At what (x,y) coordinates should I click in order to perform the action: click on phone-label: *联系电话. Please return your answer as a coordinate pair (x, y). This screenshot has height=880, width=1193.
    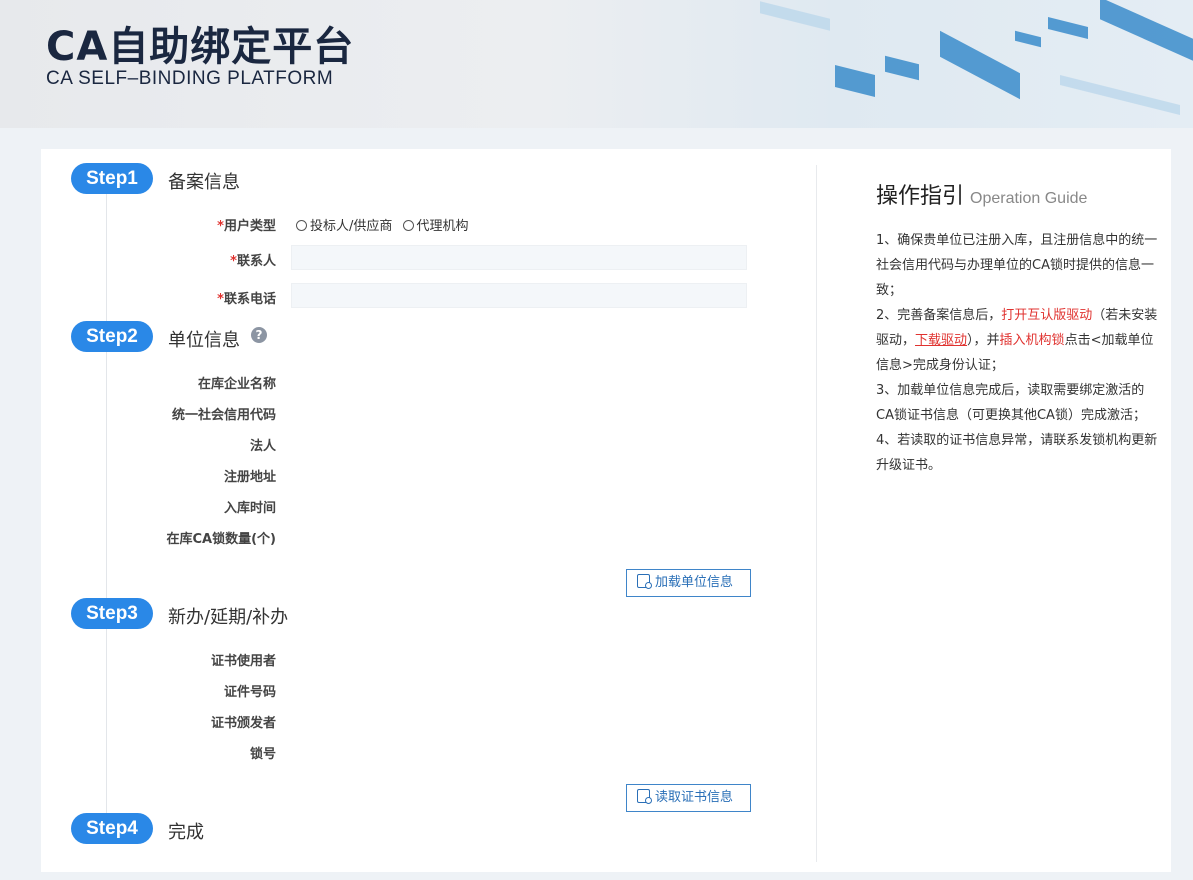
    Looking at the image, I should click on (246, 299).